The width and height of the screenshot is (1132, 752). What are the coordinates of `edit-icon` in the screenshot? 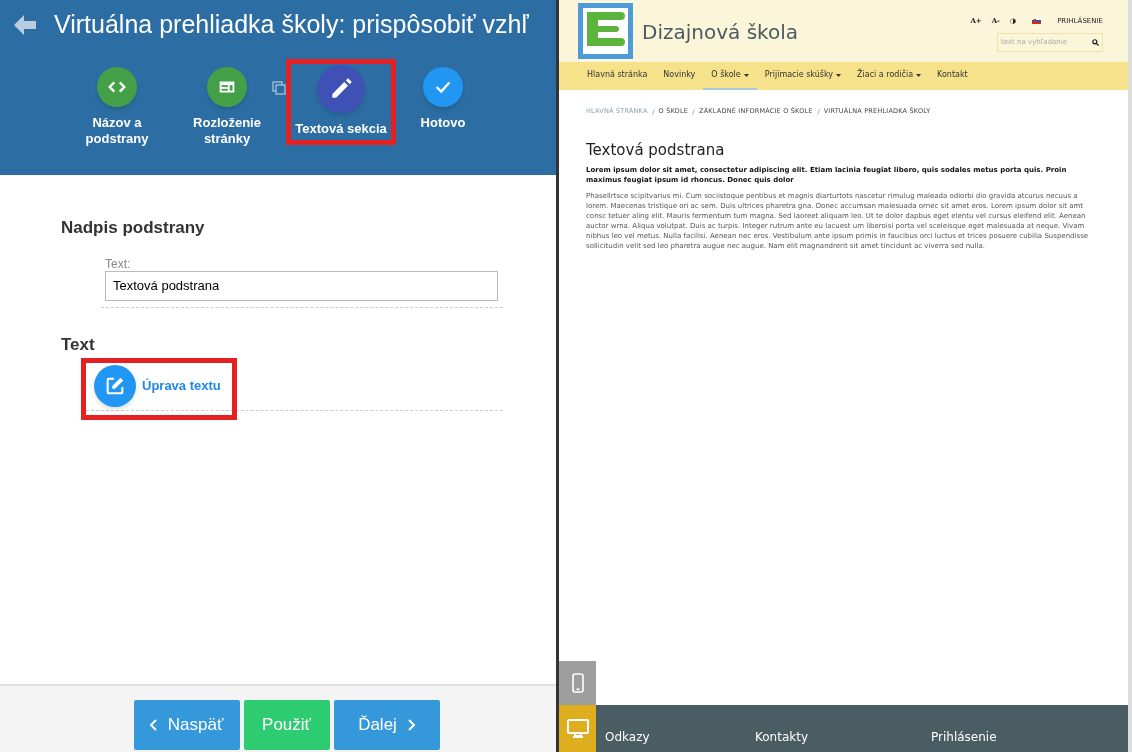 It's located at (115, 386).